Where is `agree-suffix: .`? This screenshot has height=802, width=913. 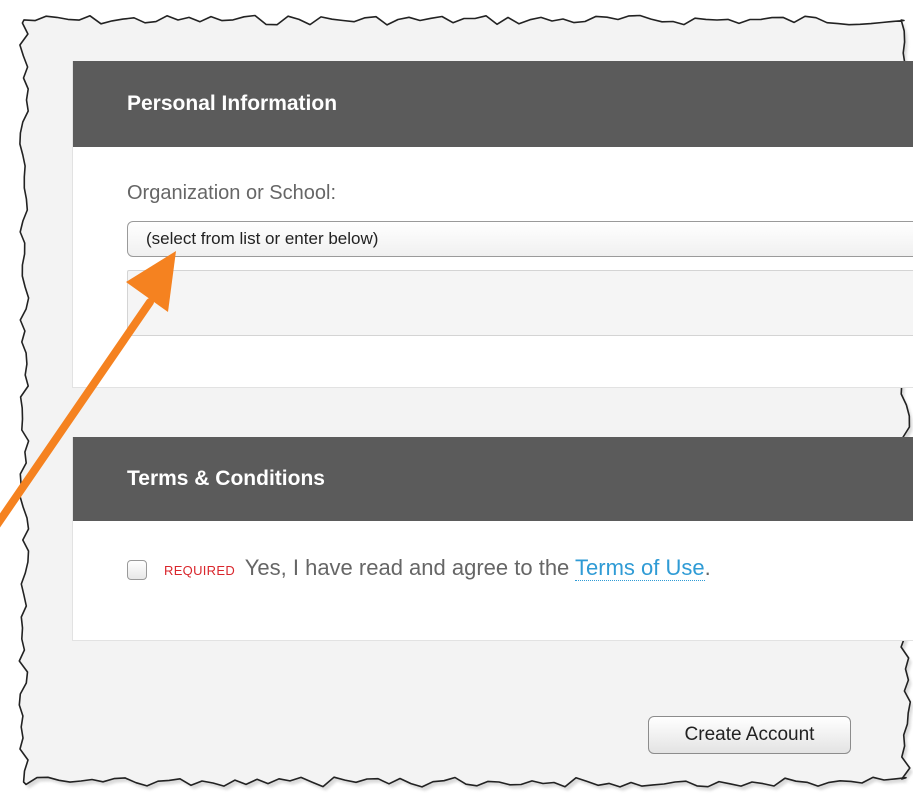
agree-suffix: . is located at coordinates (707, 567).